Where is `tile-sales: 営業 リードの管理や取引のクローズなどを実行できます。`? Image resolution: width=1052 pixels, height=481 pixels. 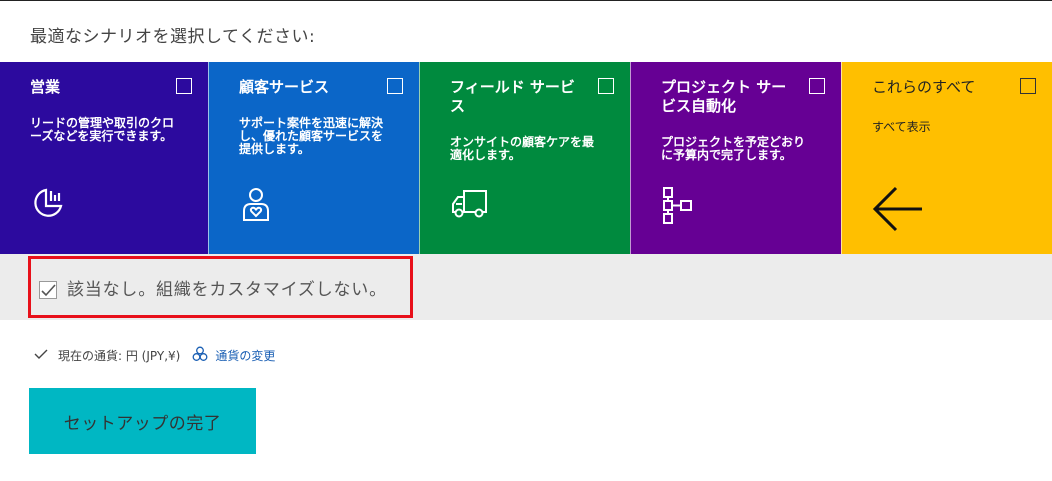
tile-sales: 営業 リードの管理や取引のクローズなどを実行できます。 is located at coordinates (104, 158).